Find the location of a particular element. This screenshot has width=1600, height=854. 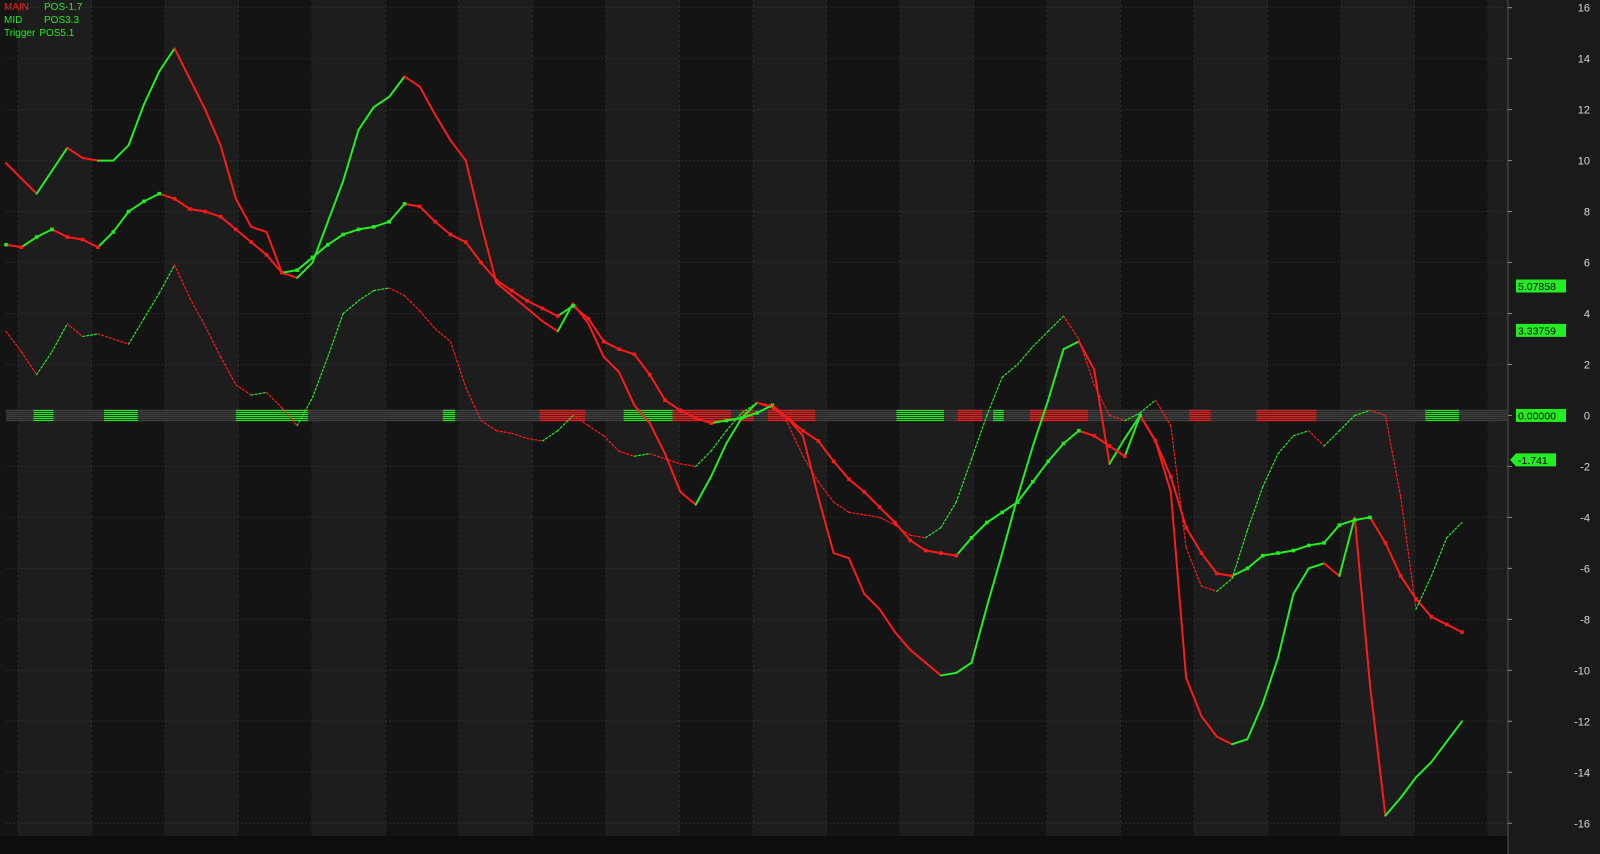

legend-mid: MID POS3.3 is located at coordinates (43, 20).